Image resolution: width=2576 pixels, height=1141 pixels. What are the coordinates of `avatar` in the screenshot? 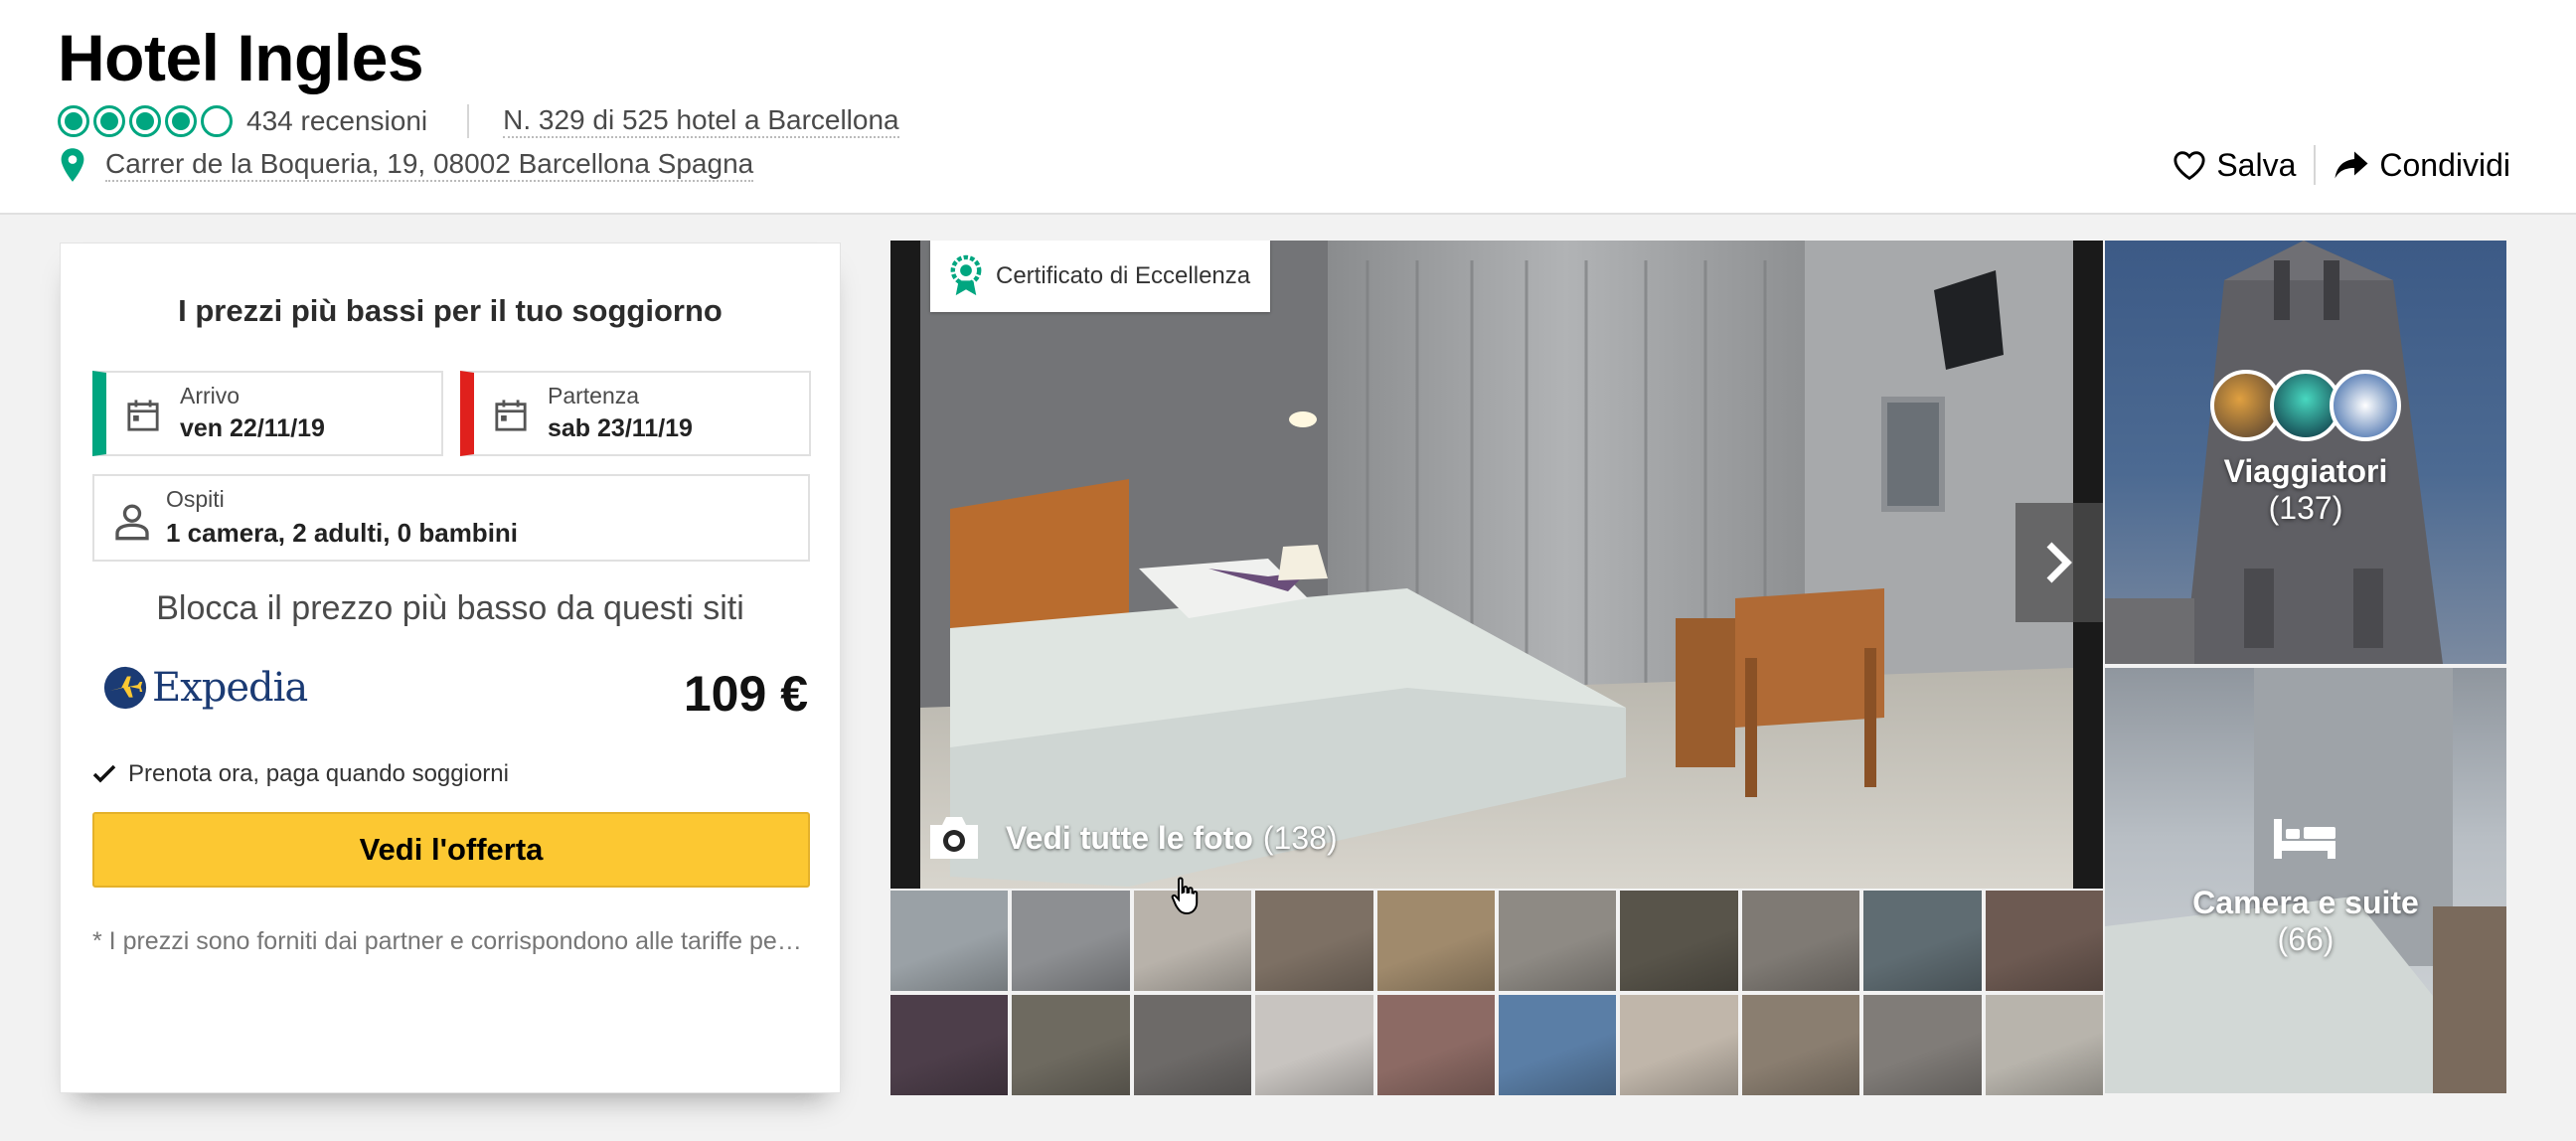 It's located at (2365, 405).